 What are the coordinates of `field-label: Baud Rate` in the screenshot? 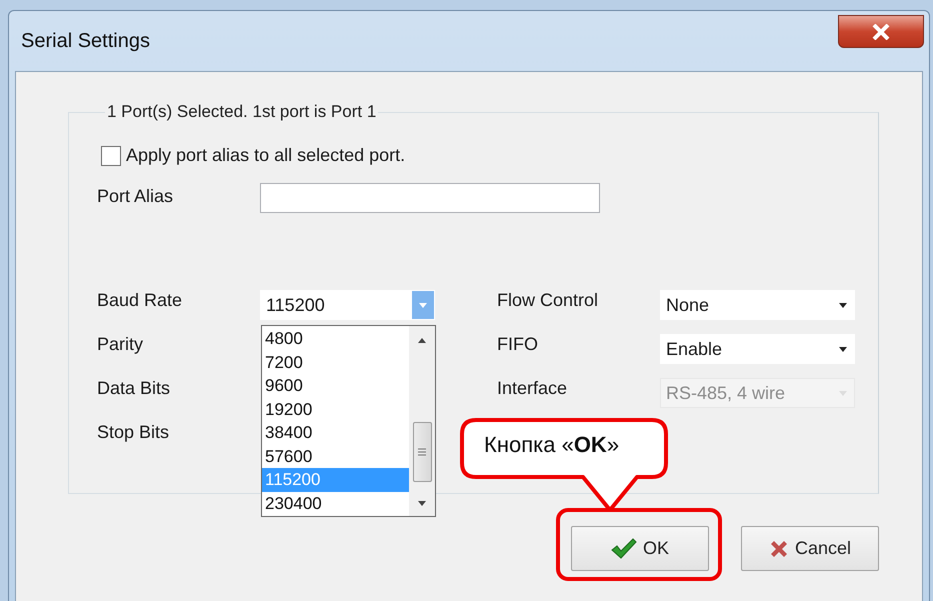 It's located at (140, 301).